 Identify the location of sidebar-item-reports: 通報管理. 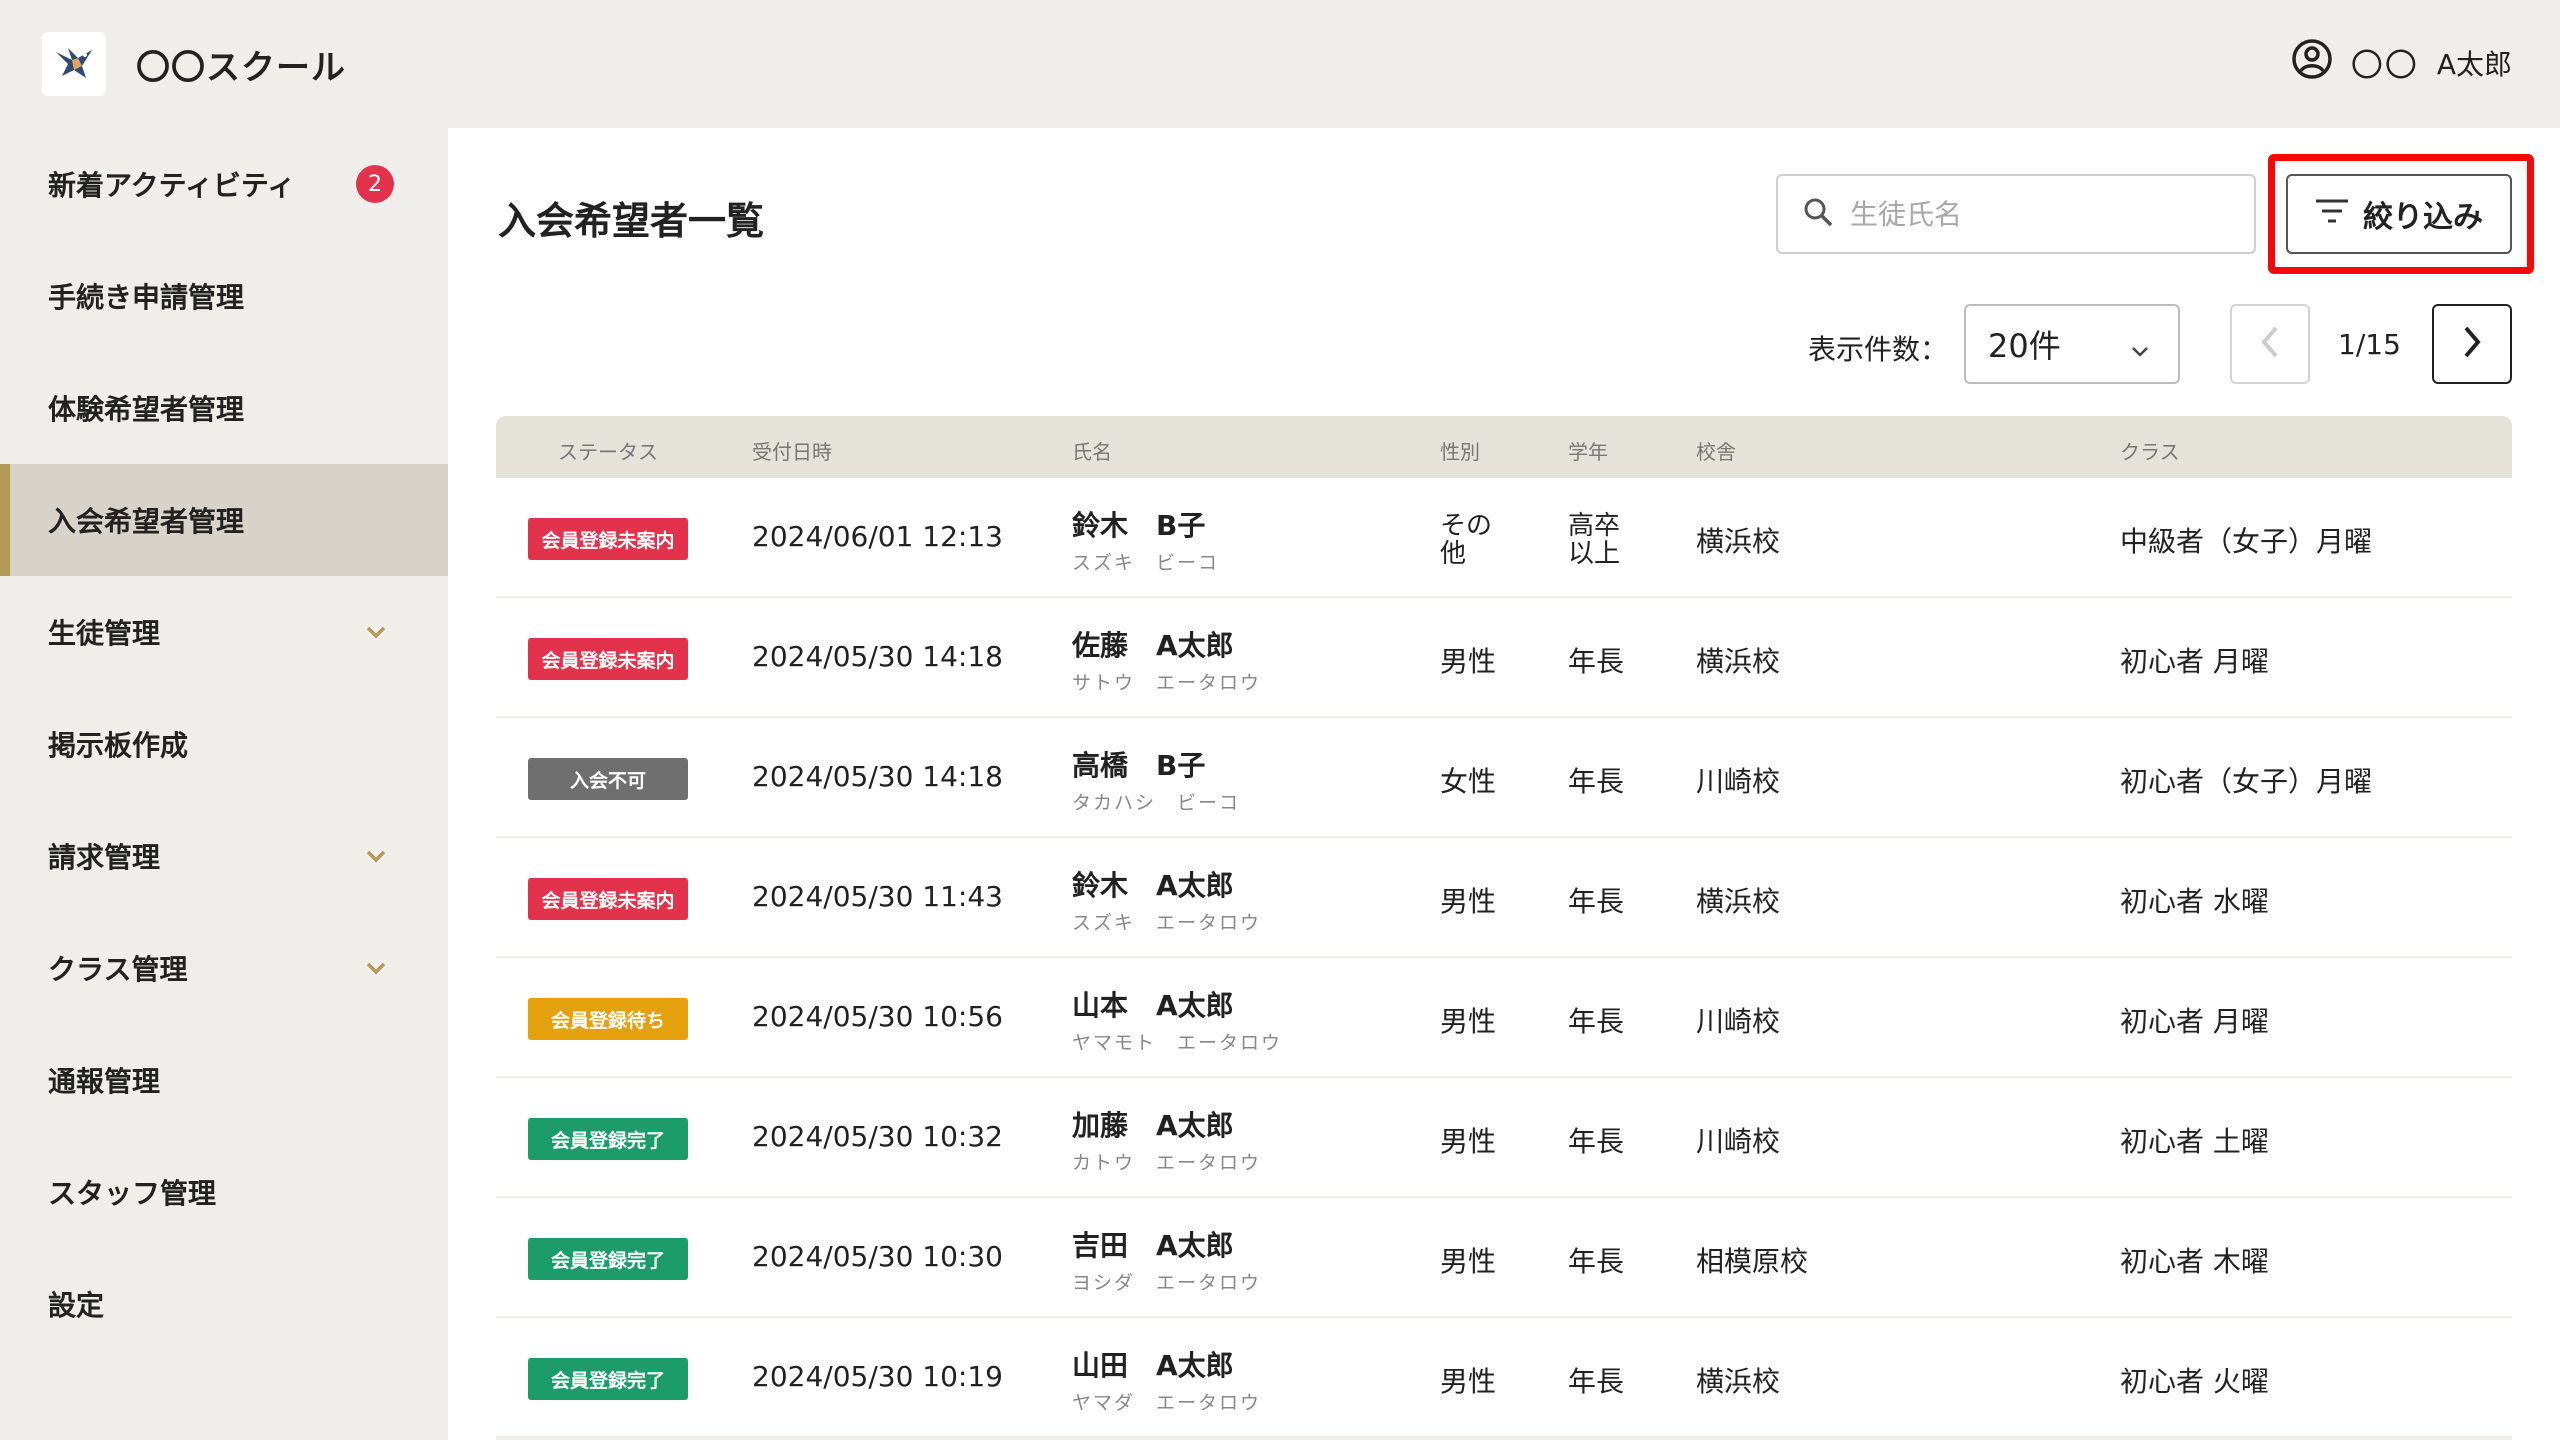
(224, 1080).